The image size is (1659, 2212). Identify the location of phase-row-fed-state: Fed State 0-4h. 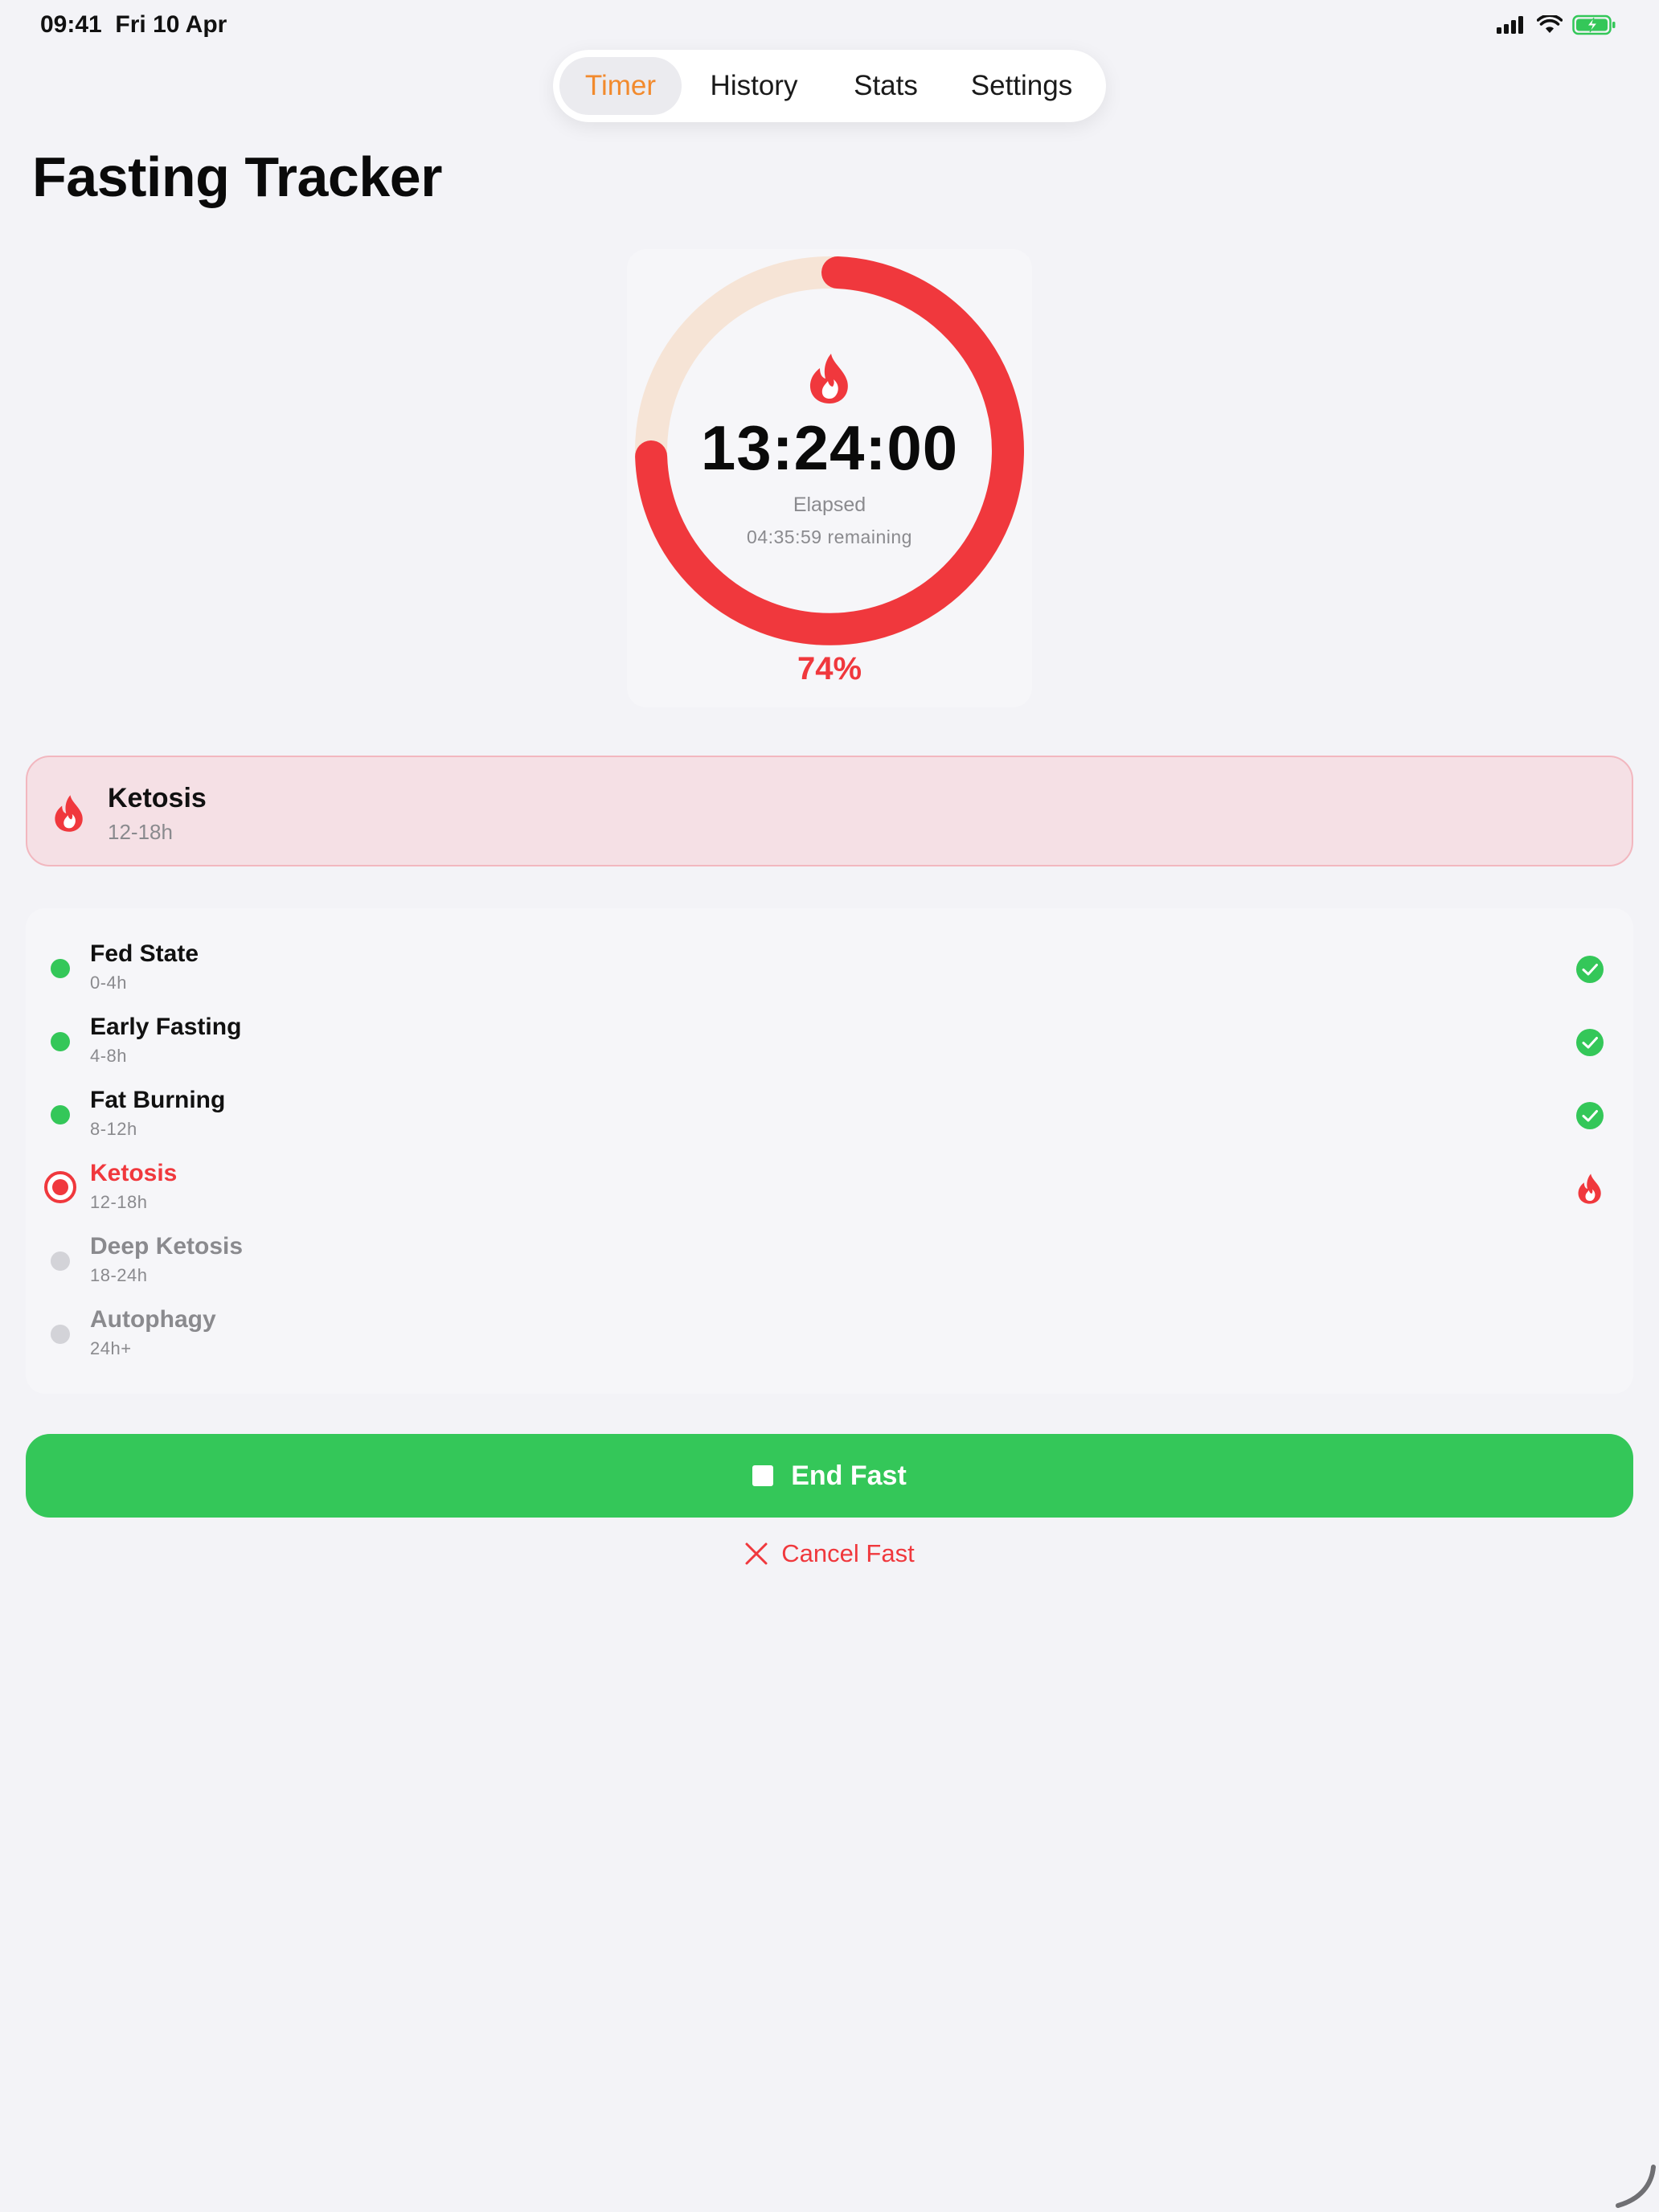
(829, 975).